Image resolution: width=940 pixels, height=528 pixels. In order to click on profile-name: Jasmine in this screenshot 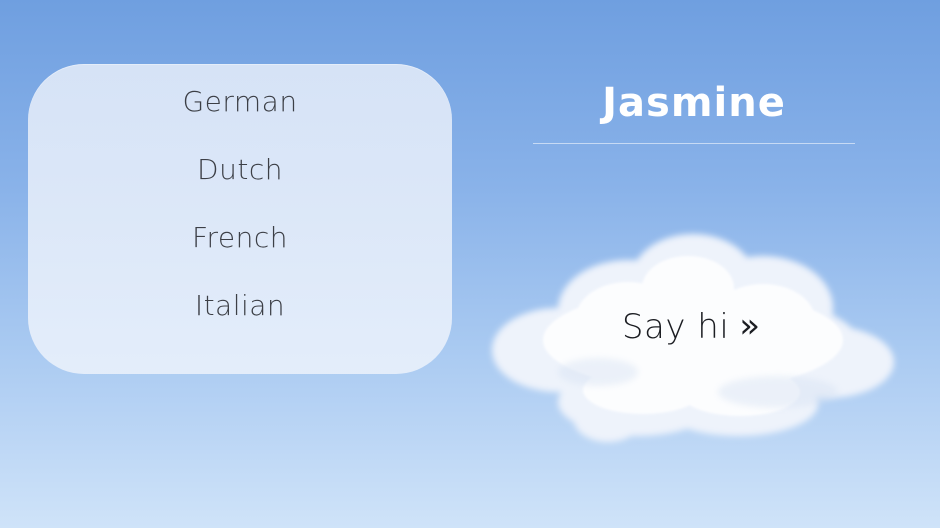, I will do `click(694, 103)`.